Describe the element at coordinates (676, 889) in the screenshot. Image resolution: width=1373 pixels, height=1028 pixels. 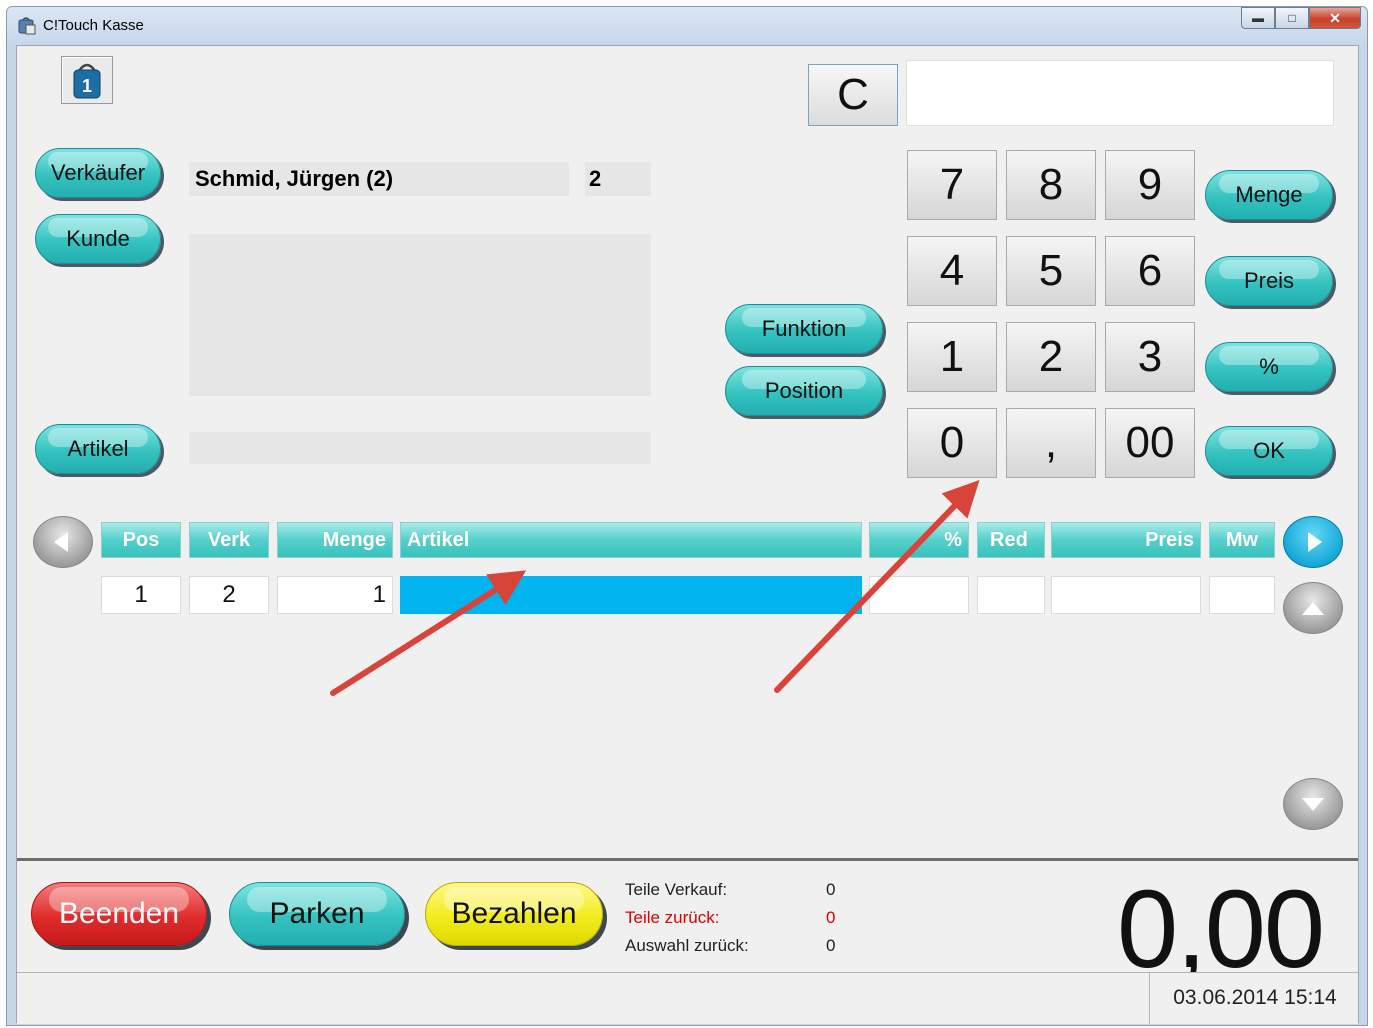
I see `stat-label-sold: Teile Verkauf:` at that location.